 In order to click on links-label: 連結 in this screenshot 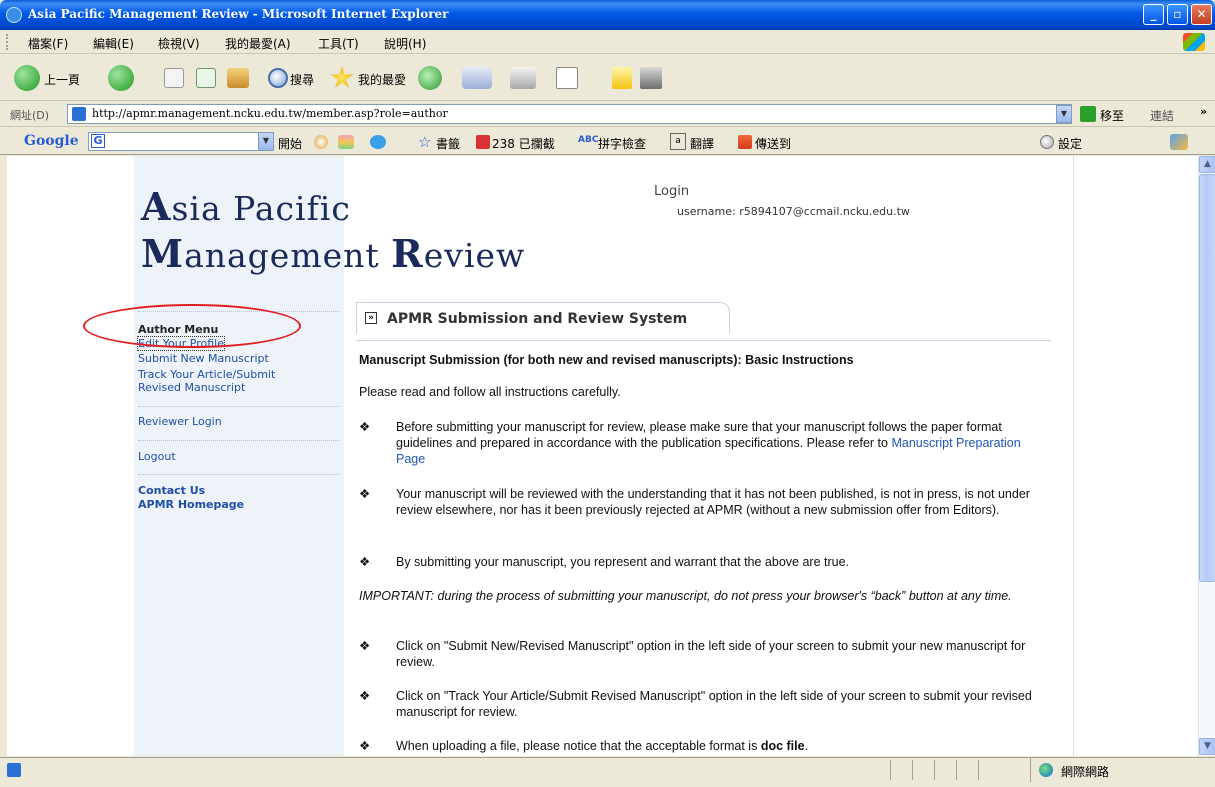, I will do `click(1162, 115)`.